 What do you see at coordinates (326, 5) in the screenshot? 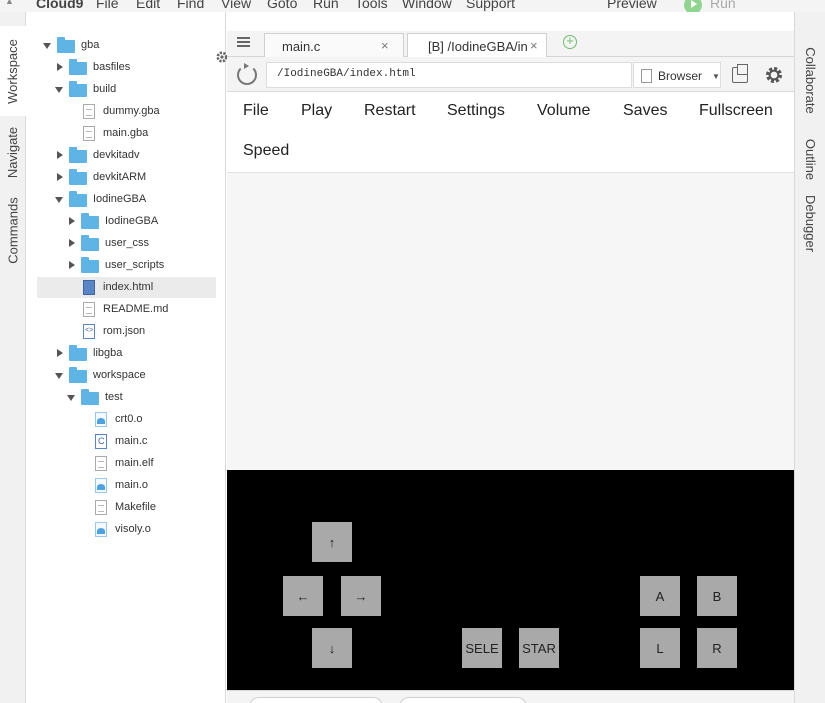
I see `menu-run: Run` at bounding box center [326, 5].